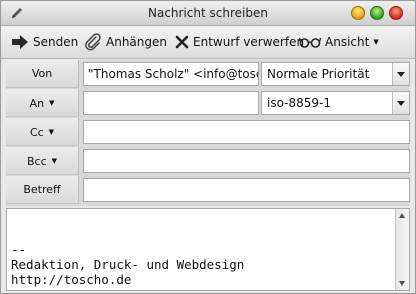  Describe the element at coordinates (171, 74) in the screenshot. I see `from-field: "Thomas Scholz" <info@toscho.de>` at that location.